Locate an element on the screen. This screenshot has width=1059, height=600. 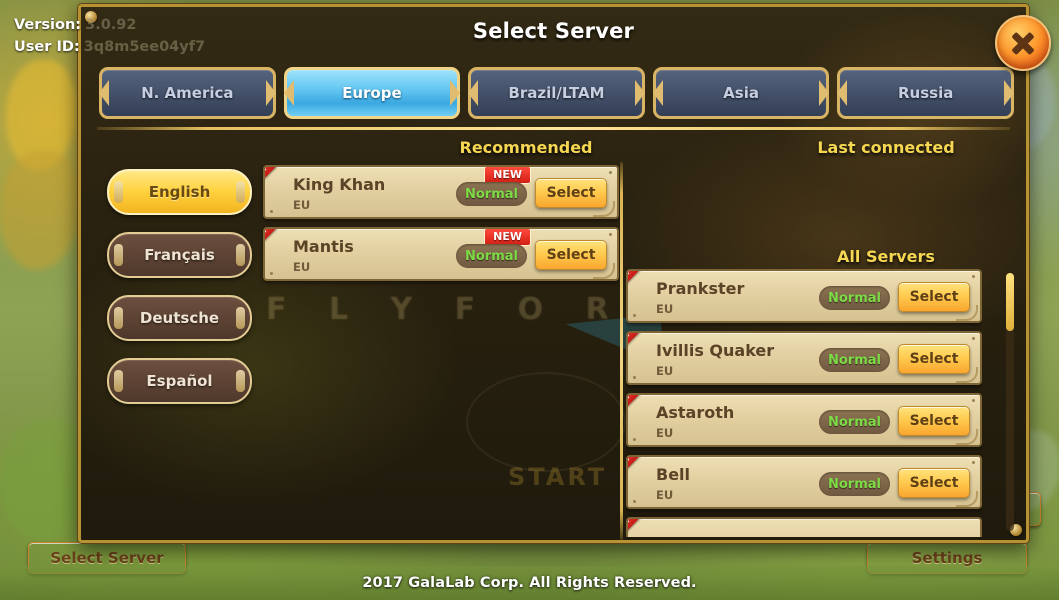
language-label: Deutsche is located at coordinates (179, 318).